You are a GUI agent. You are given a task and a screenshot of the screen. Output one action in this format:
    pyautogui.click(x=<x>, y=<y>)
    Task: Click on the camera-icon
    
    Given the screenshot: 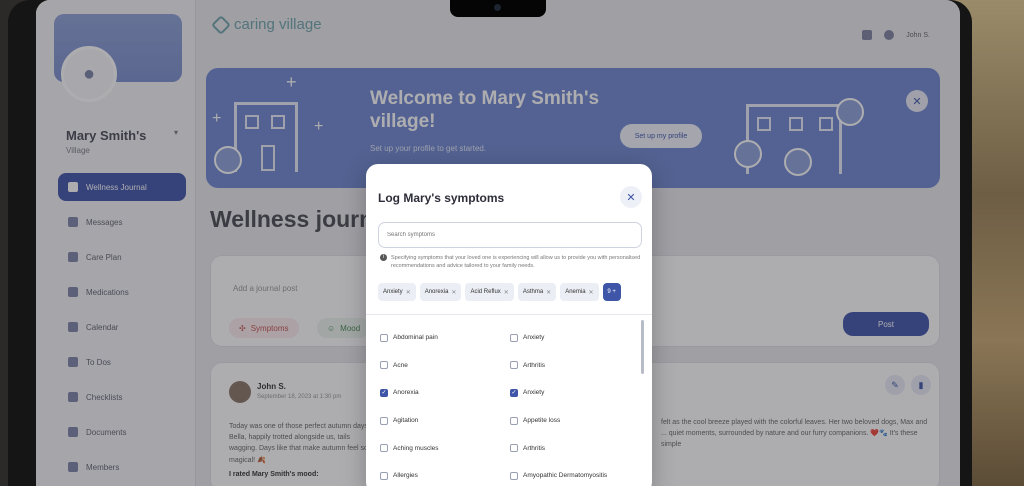 What is the action you would take?
    pyautogui.click(x=497, y=7)
    